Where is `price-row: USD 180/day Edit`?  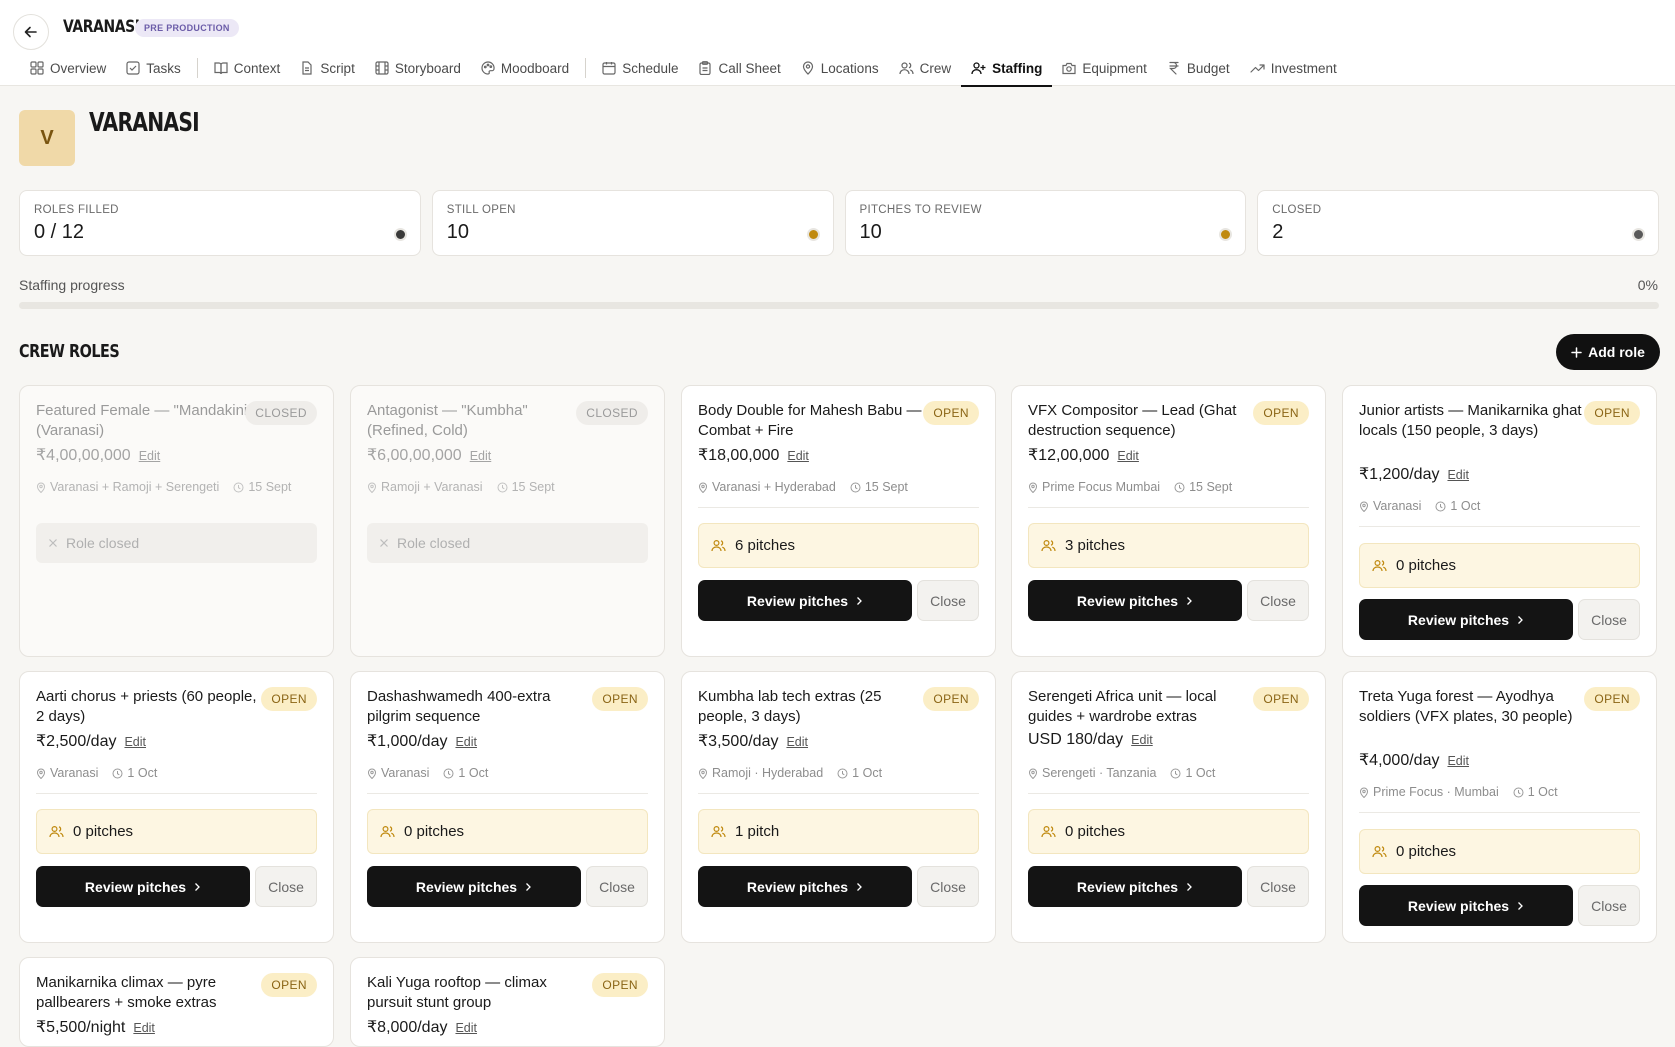 price-row: USD 180/day Edit is located at coordinates (1090, 740).